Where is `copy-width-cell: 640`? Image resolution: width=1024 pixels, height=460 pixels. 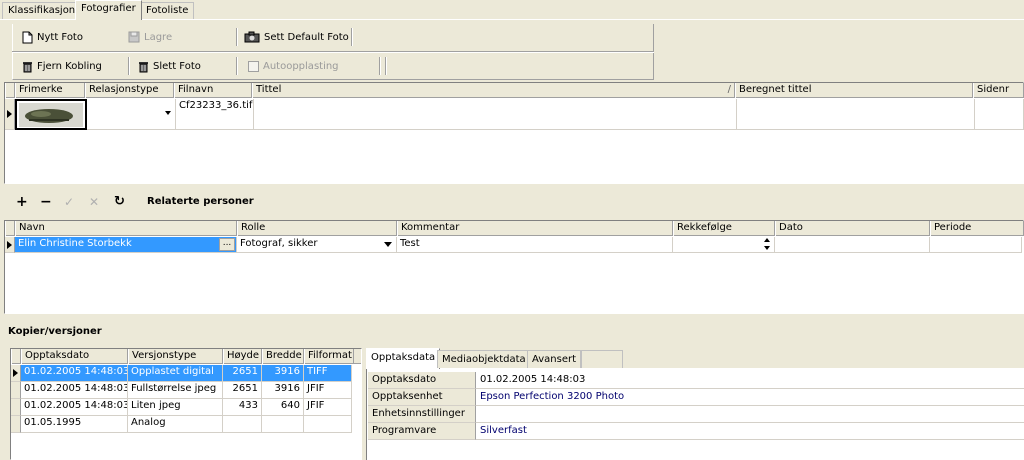
copy-width-cell: 640 is located at coordinates (283, 407).